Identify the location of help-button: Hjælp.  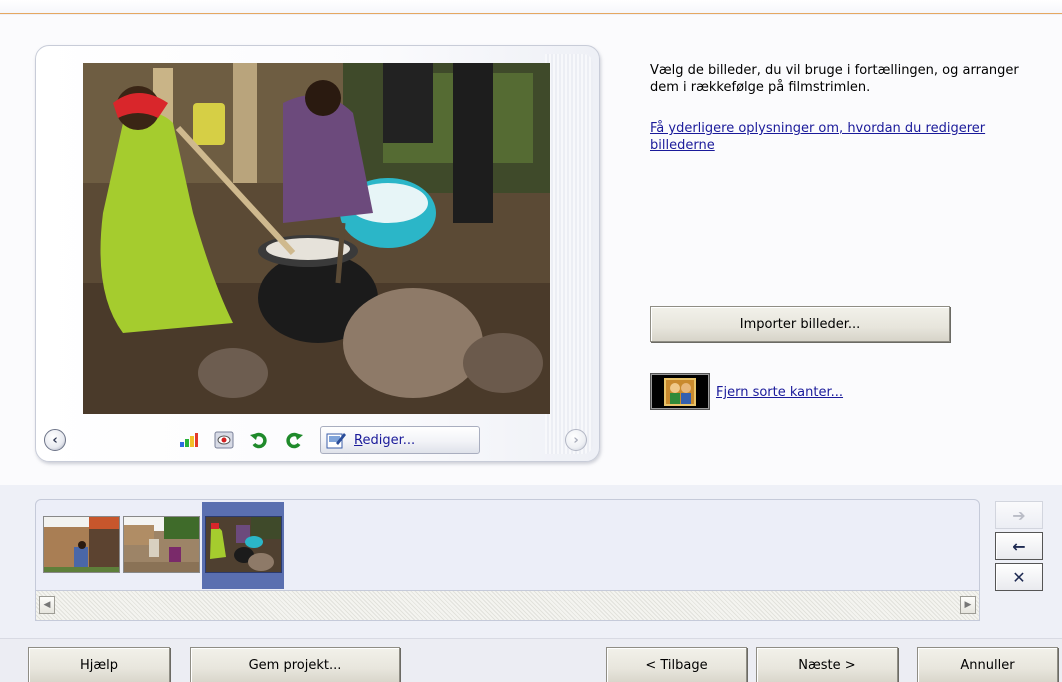
(99, 664).